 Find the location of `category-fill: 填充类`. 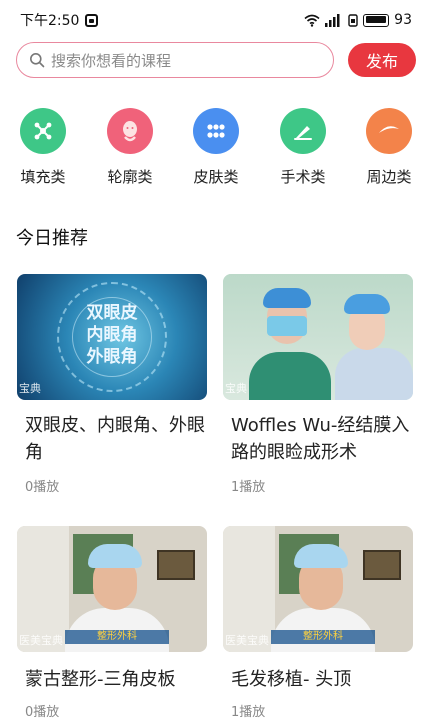

category-fill: 填充类 is located at coordinates (43, 147).